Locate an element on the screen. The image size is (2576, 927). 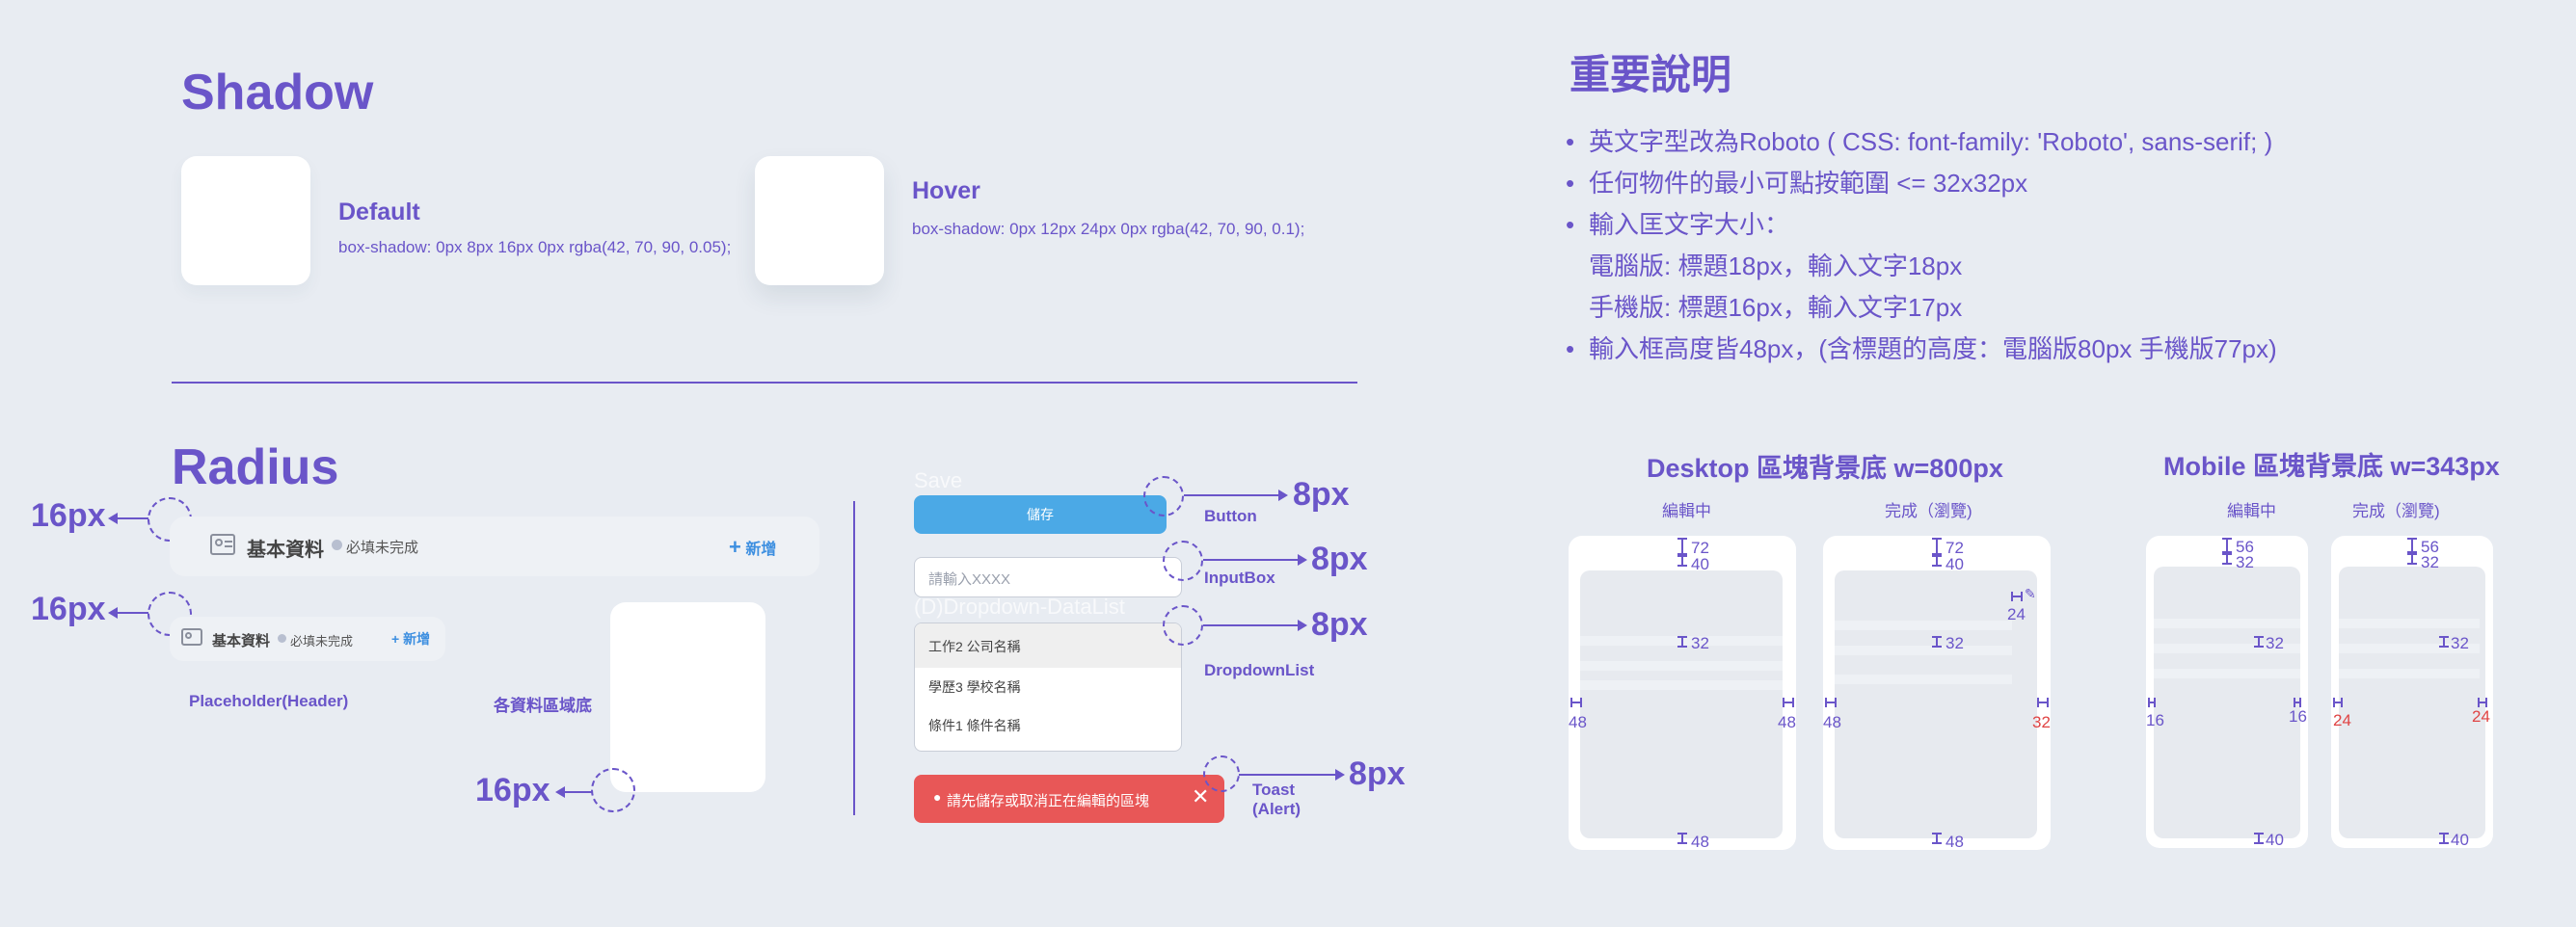
toast-radius-indicator is located at coordinates (1222, 773).